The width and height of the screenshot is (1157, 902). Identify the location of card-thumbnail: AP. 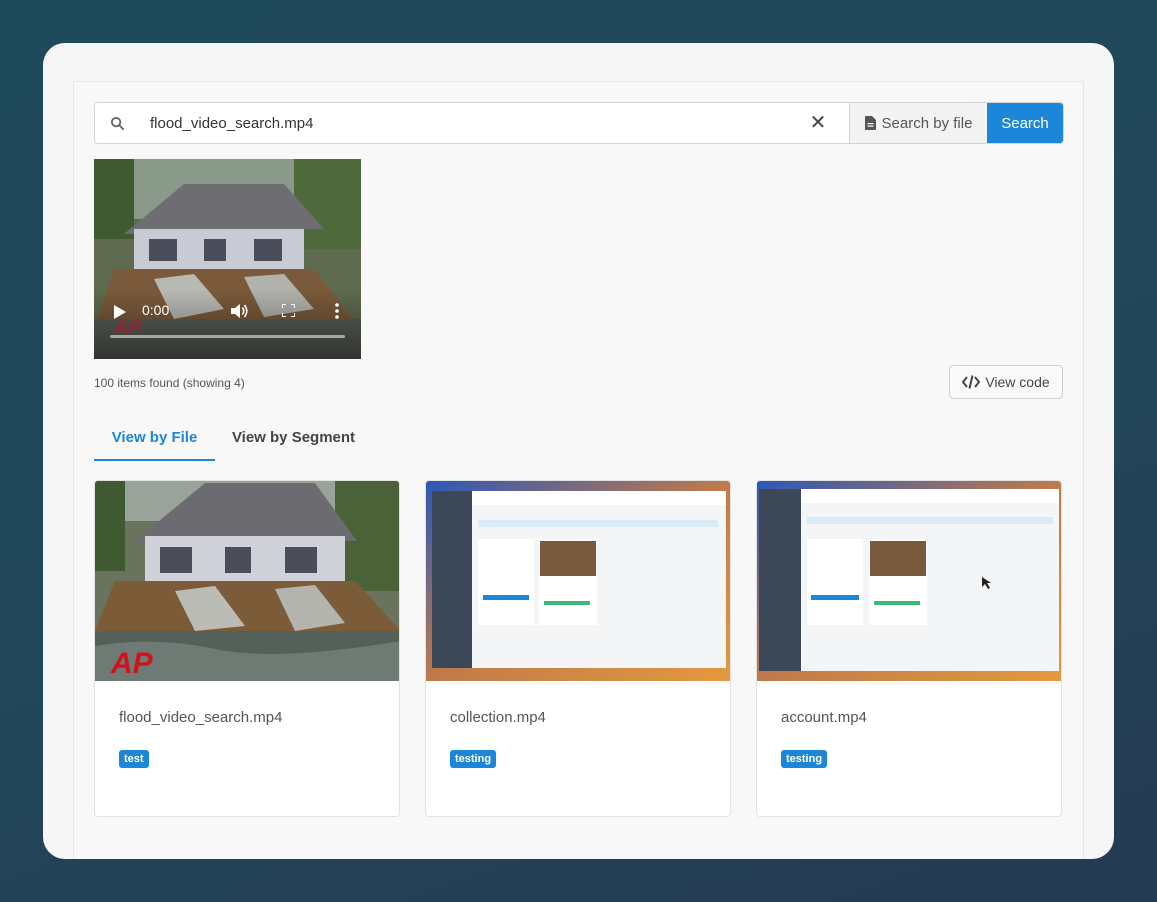
(247, 581).